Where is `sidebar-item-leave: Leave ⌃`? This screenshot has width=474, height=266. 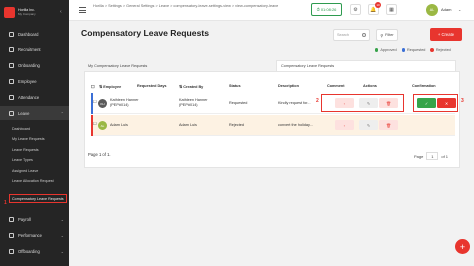
sidebar-item-leave: Leave ⌃ is located at coordinates (34, 113).